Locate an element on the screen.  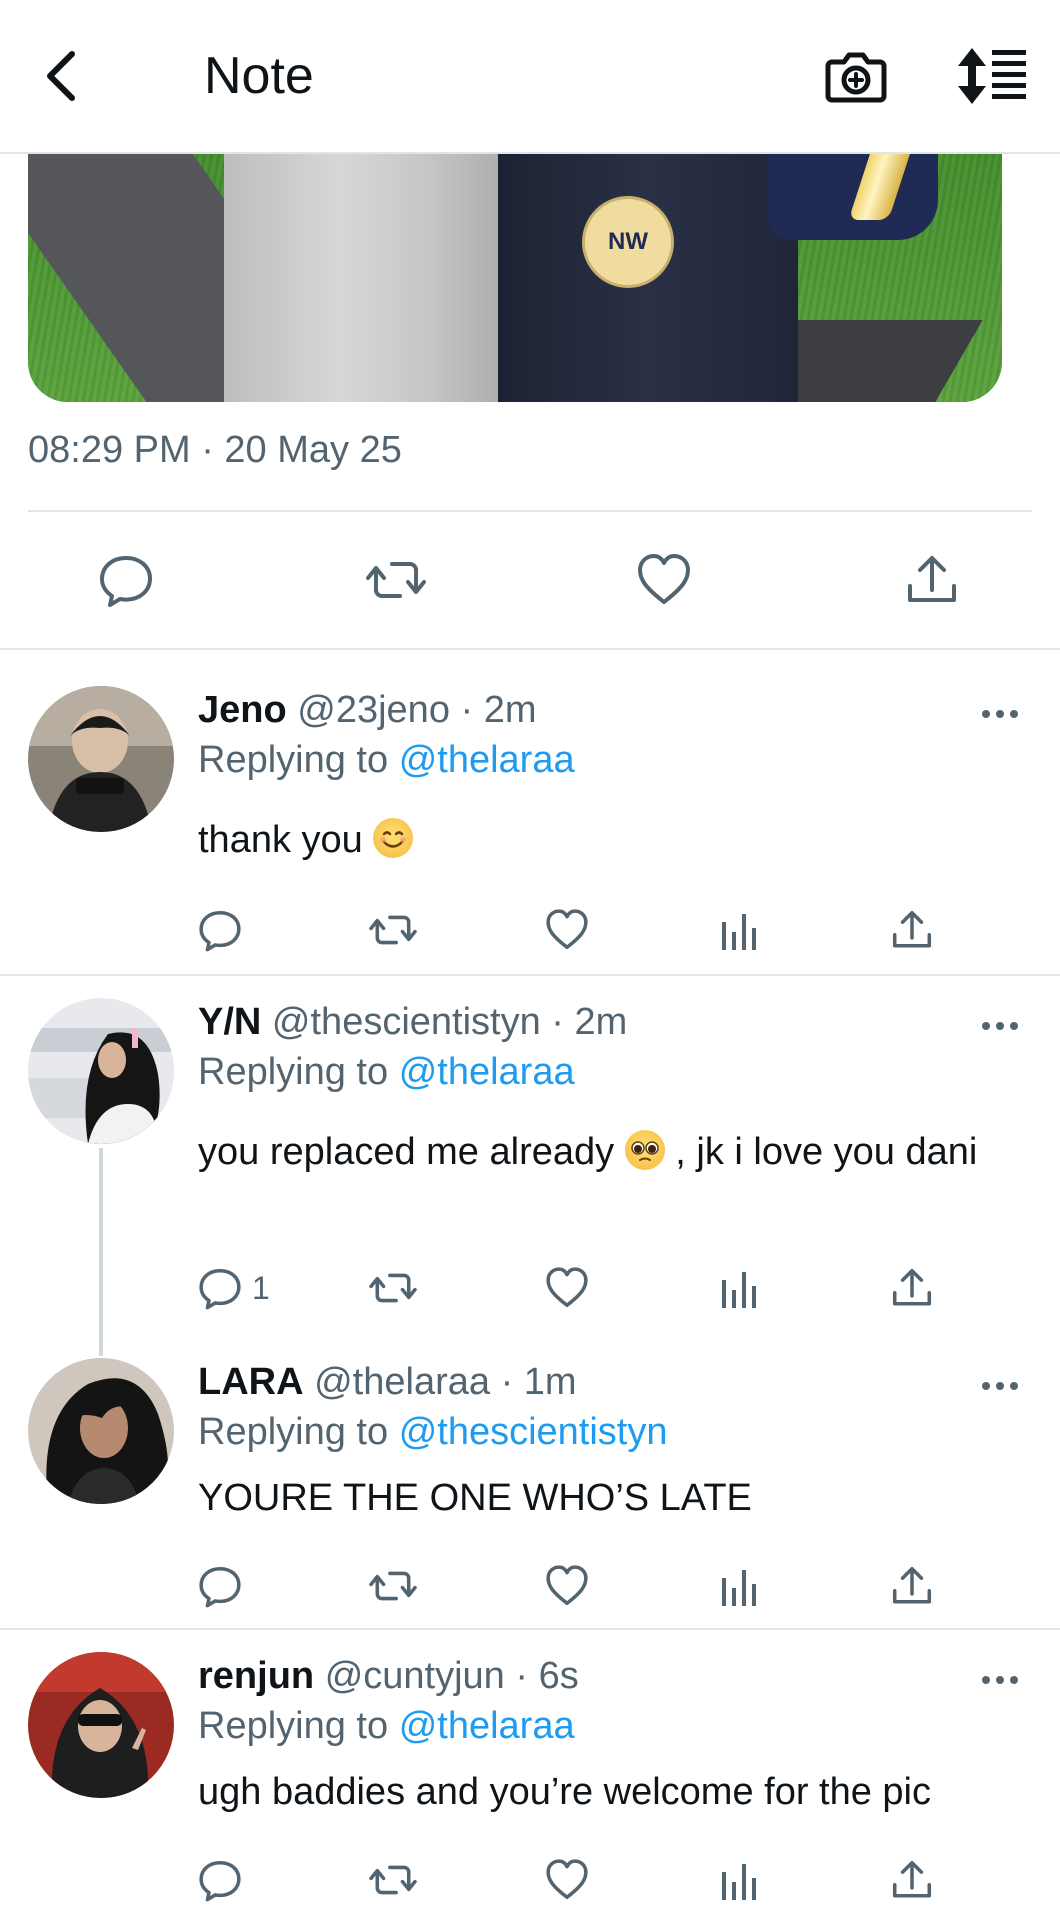
smiling-face-emoji is located at coordinates (393, 838).